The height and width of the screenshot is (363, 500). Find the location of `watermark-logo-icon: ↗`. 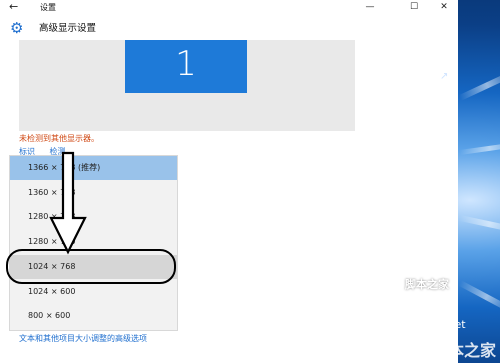

watermark-logo-icon: ↗ is located at coordinates (444, 76).